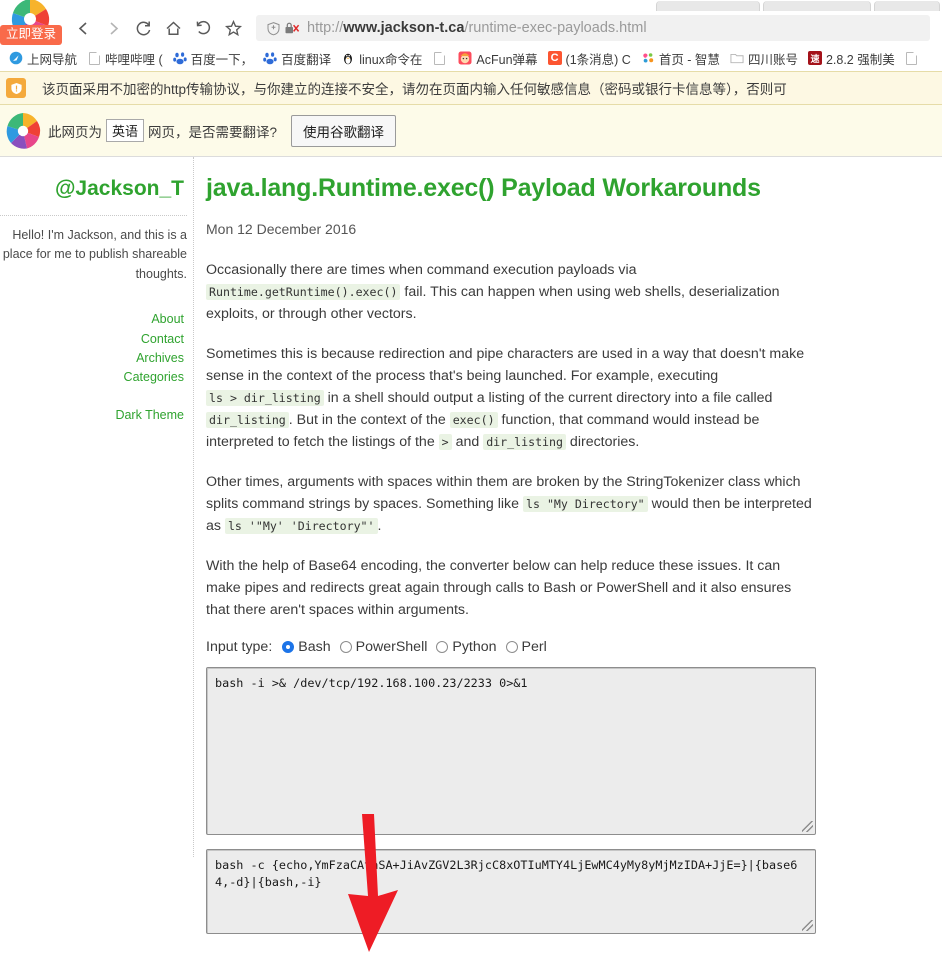 The width and height of the screenshot is (942, 962). What do you see at coordinates (507, 59) in the screenshot?
I see `bookmark-label: AcFun弹幕` at bounding box center [507, 59].